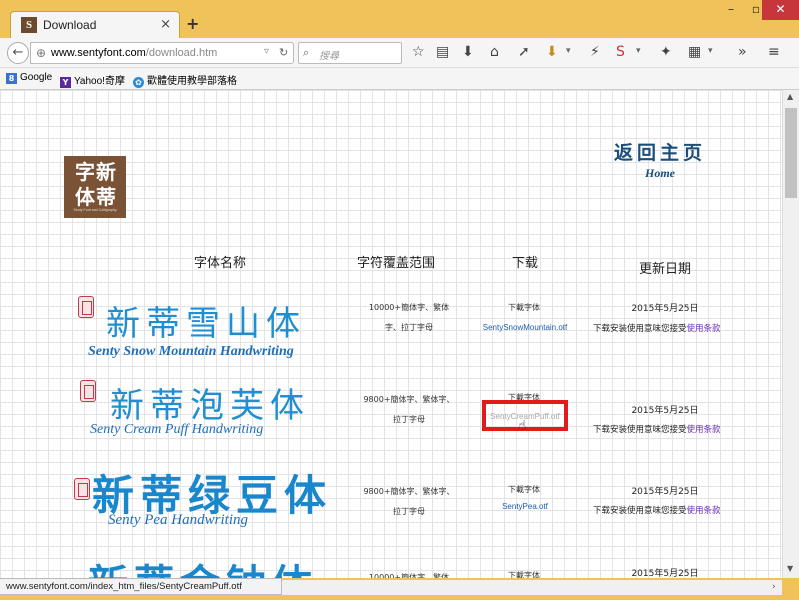  What do you see at coordinates (525, 327) in the screenshot?
I see `download-link: SentySnowMountain.otf` at bounding box center [525, 327].